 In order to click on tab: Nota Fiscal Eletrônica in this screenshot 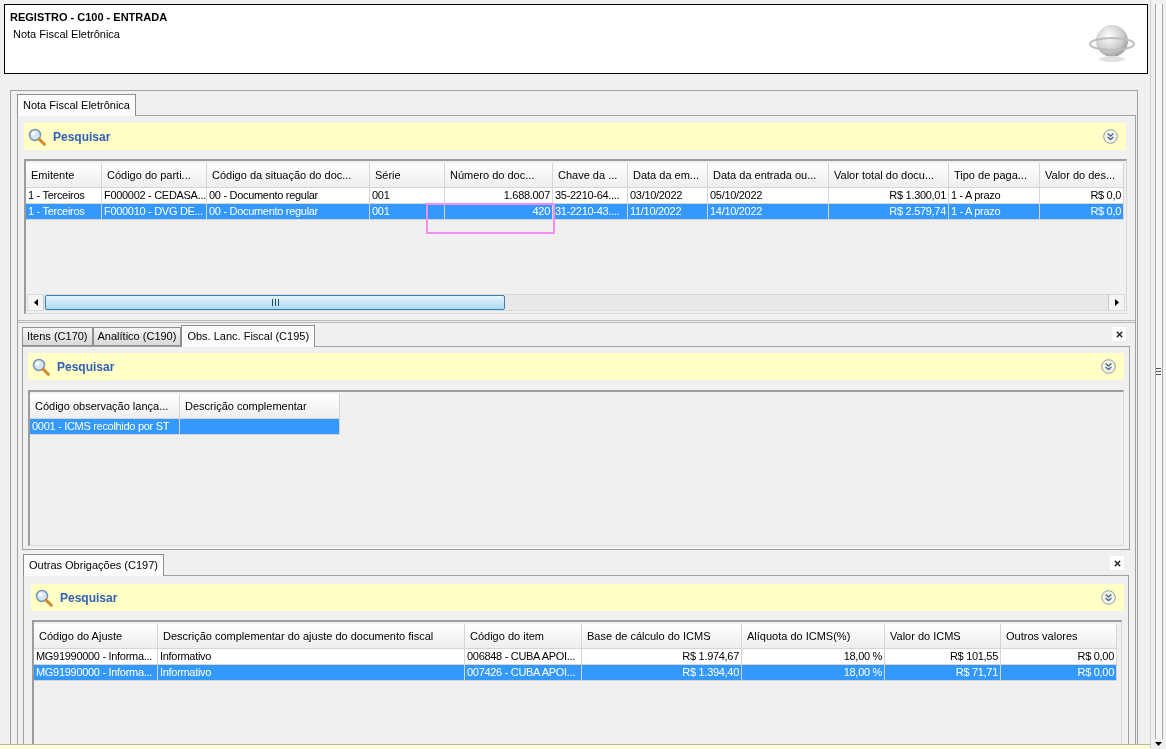, I will do `click(76, 105)`.